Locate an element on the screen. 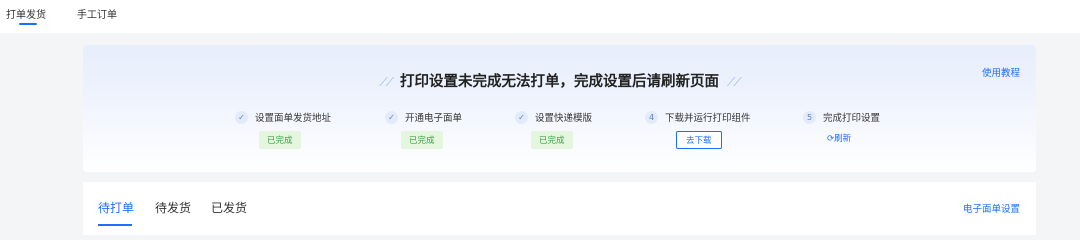 This screenshot has width=1080, height=240. step-label: 开通电子面单 is located at coordinates (434, 118).